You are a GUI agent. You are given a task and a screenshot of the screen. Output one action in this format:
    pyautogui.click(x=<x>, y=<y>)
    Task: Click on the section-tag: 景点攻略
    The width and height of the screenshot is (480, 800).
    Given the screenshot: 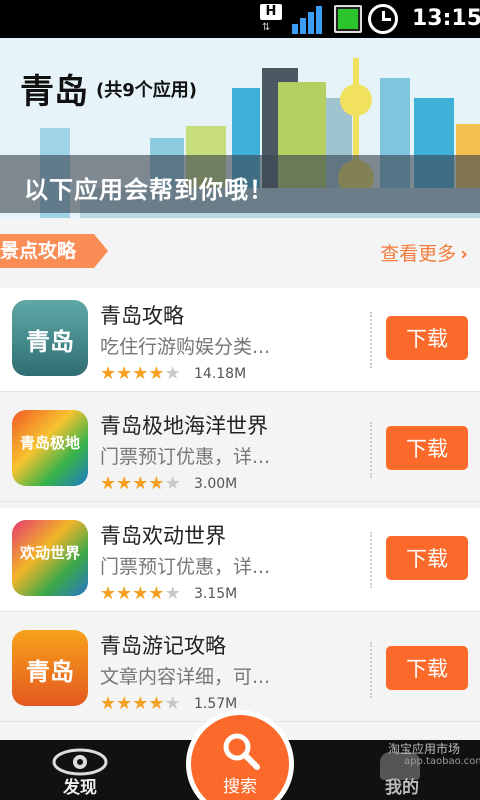 What is the action you would take?
    pyautogui.click(x=54, y=251)
    